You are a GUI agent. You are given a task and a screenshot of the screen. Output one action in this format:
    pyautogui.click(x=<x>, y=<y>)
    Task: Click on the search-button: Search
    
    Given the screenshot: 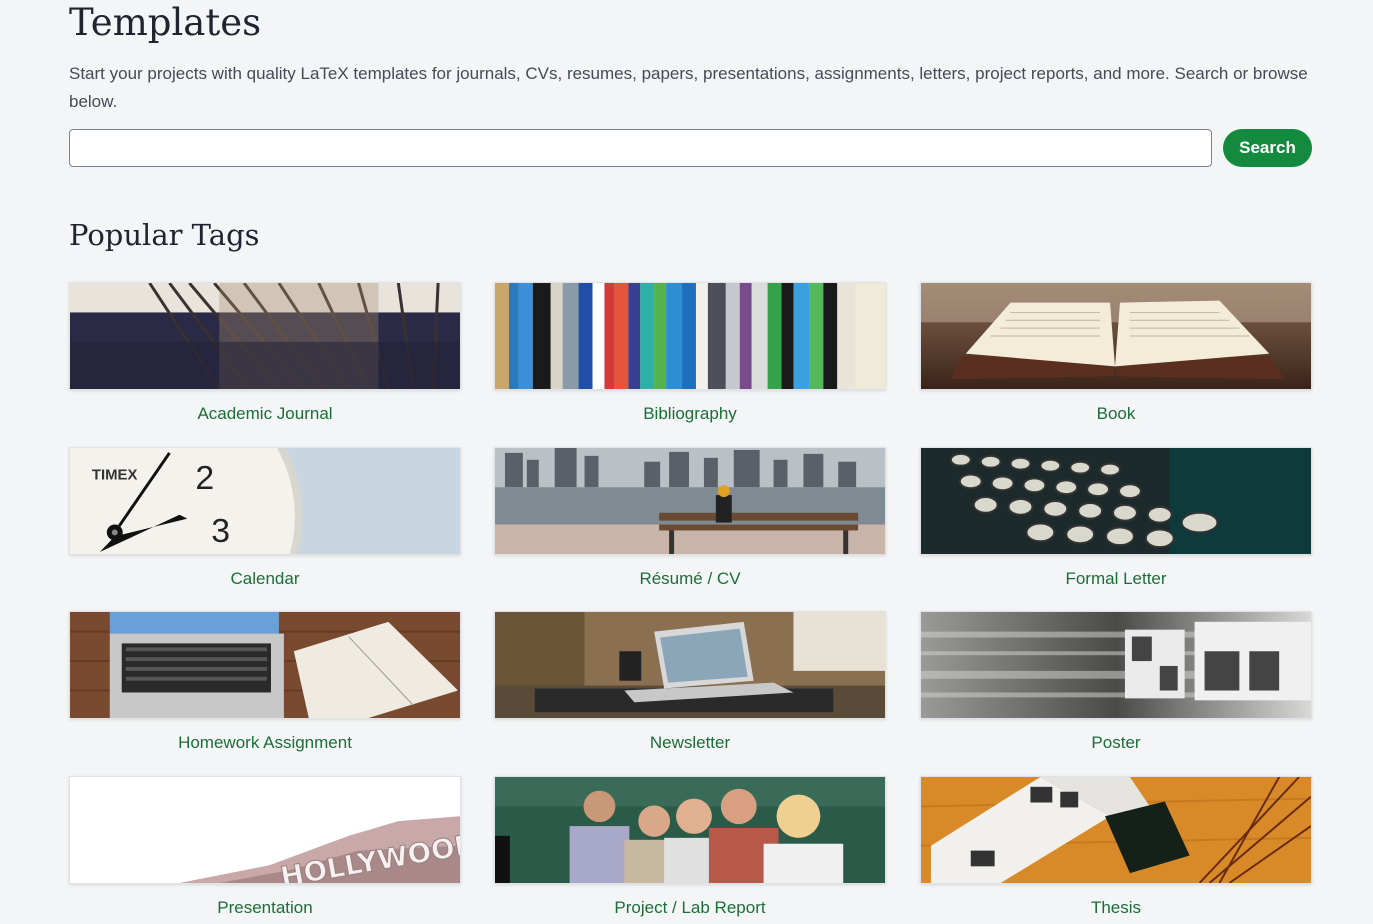 What is the action you would take?
    pyautogui.click(x=1267, y=148)
    